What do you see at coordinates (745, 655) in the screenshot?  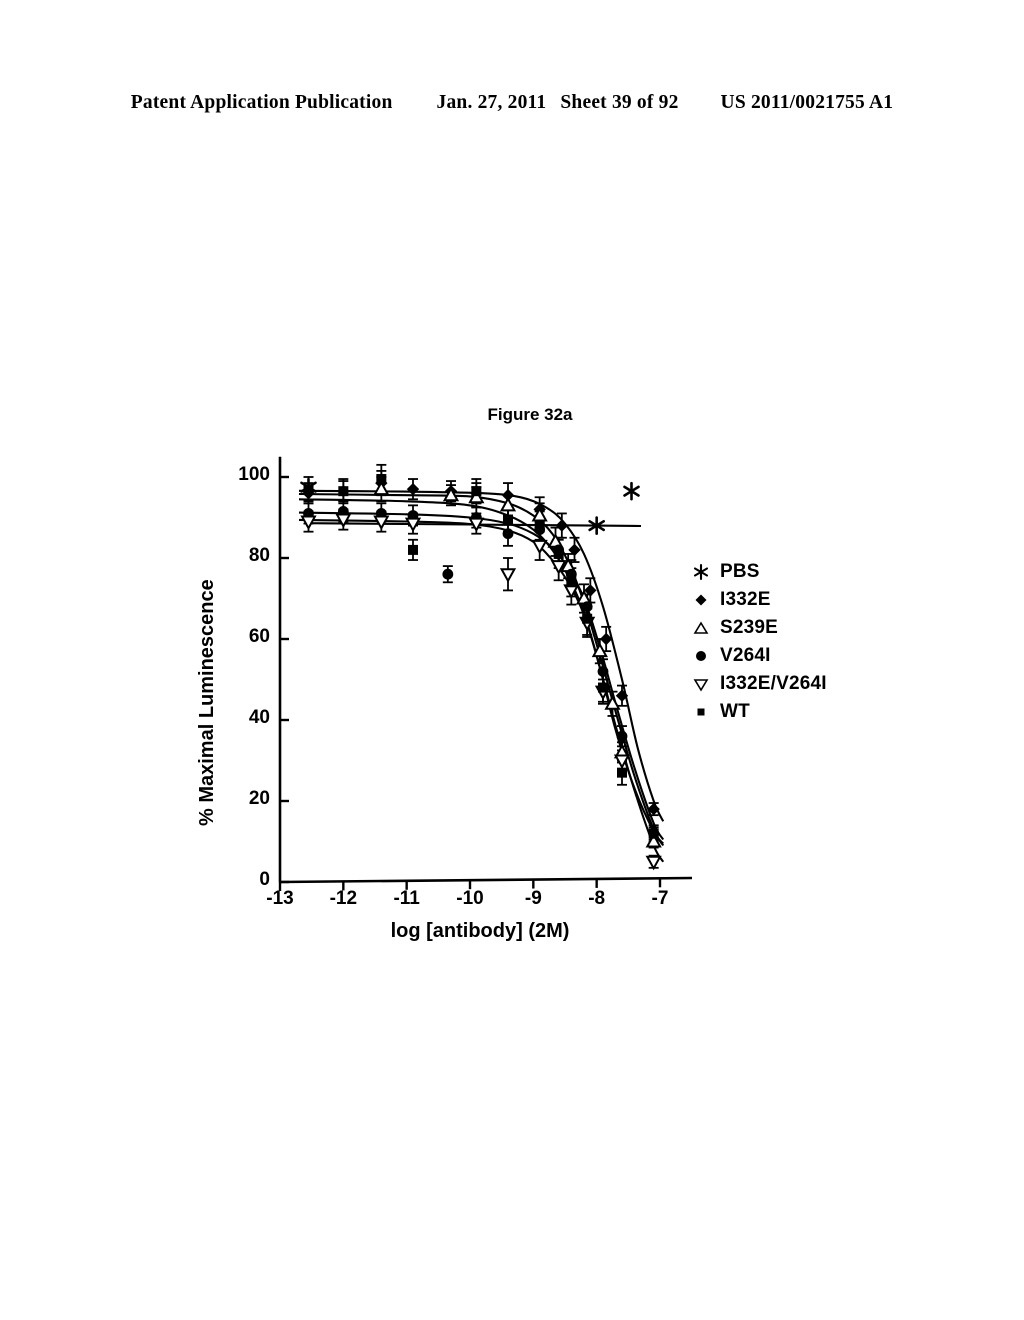 I see `legend-label: V264I` at bounding box center [745, 655].